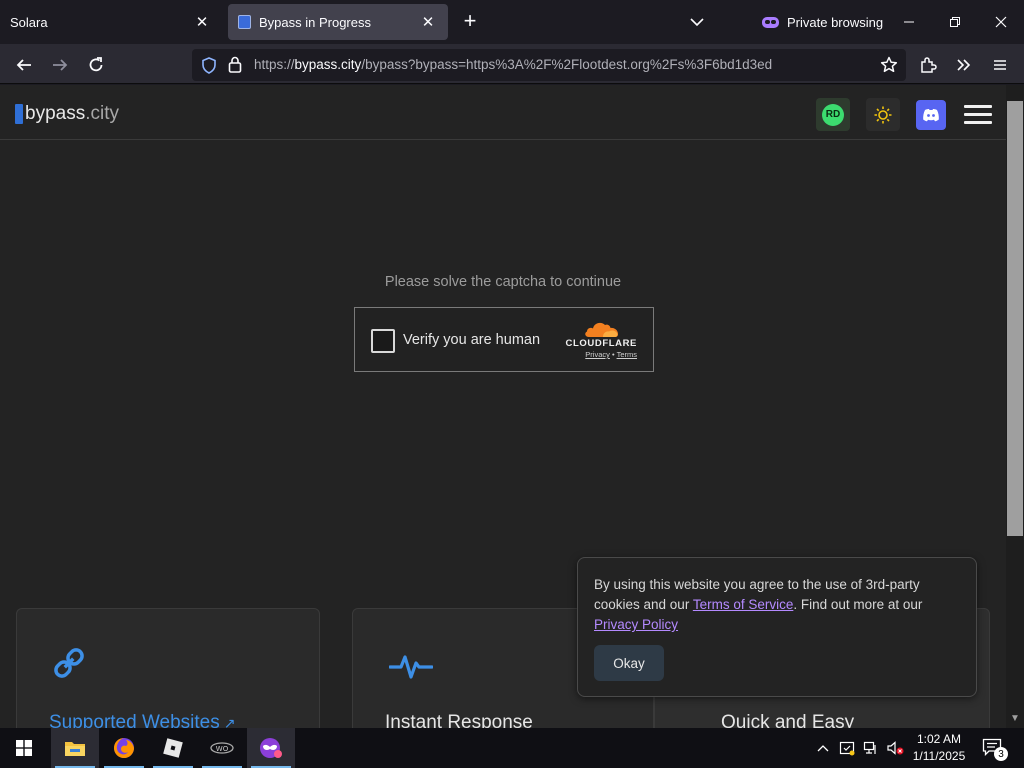  I want to click on cloudflare-terms-link: Terms, so click(627, 354).